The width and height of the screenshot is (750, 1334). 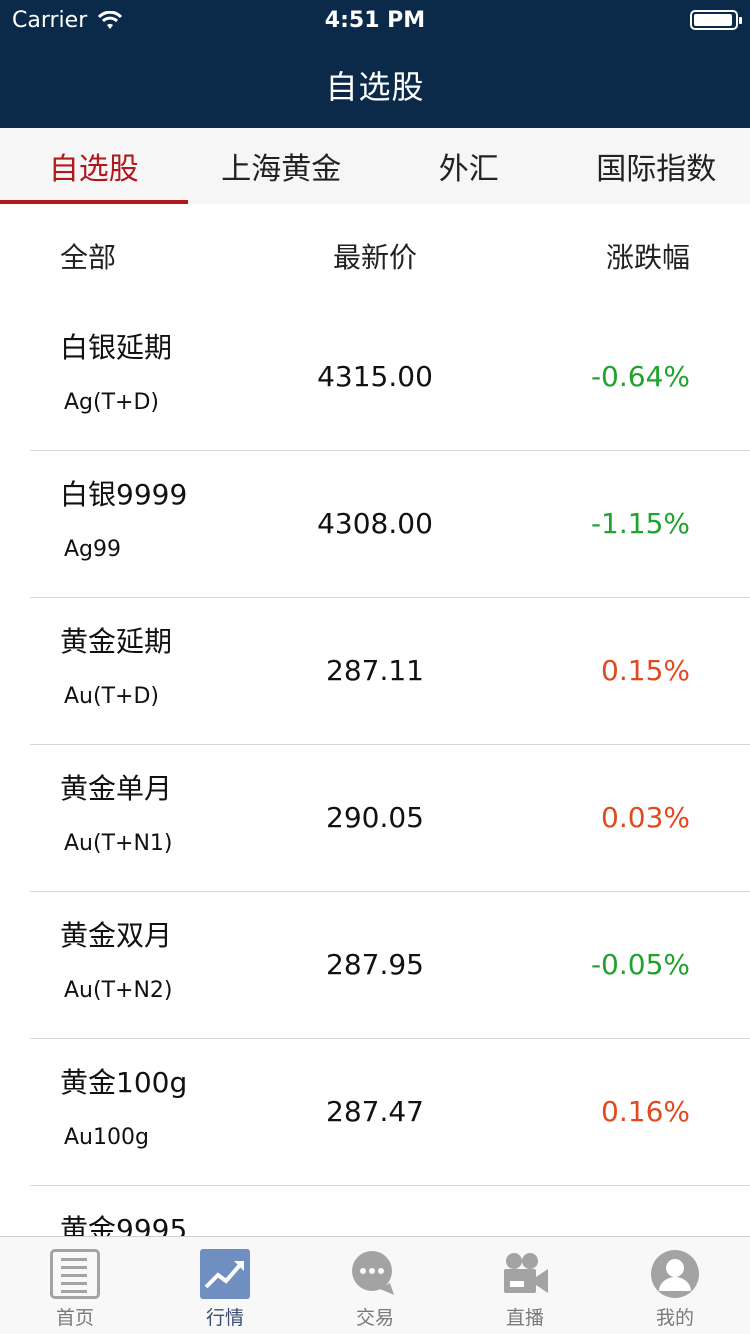 I want to click on change-percent: 0.03%, so click(x=645, y=817).